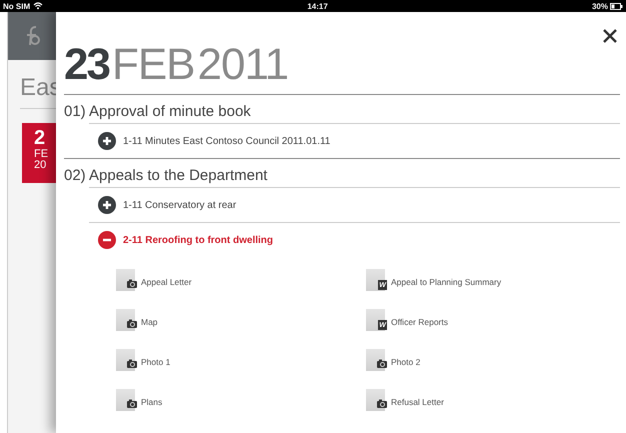 The image size is (626, 433). Describe the element at coordinates (46, 138) in the screenshot. I see `calendar-day: 2` at that location.